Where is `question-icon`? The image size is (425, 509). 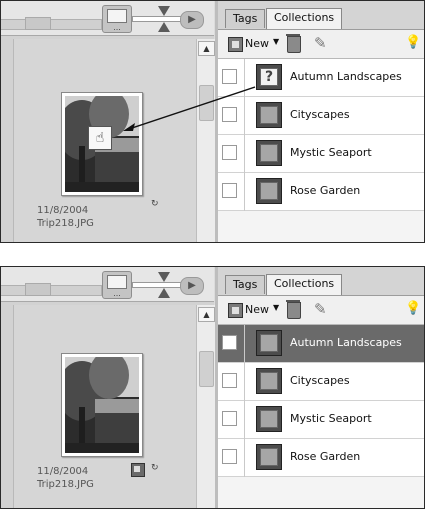 question-icon is located at coordinates (269, 77).